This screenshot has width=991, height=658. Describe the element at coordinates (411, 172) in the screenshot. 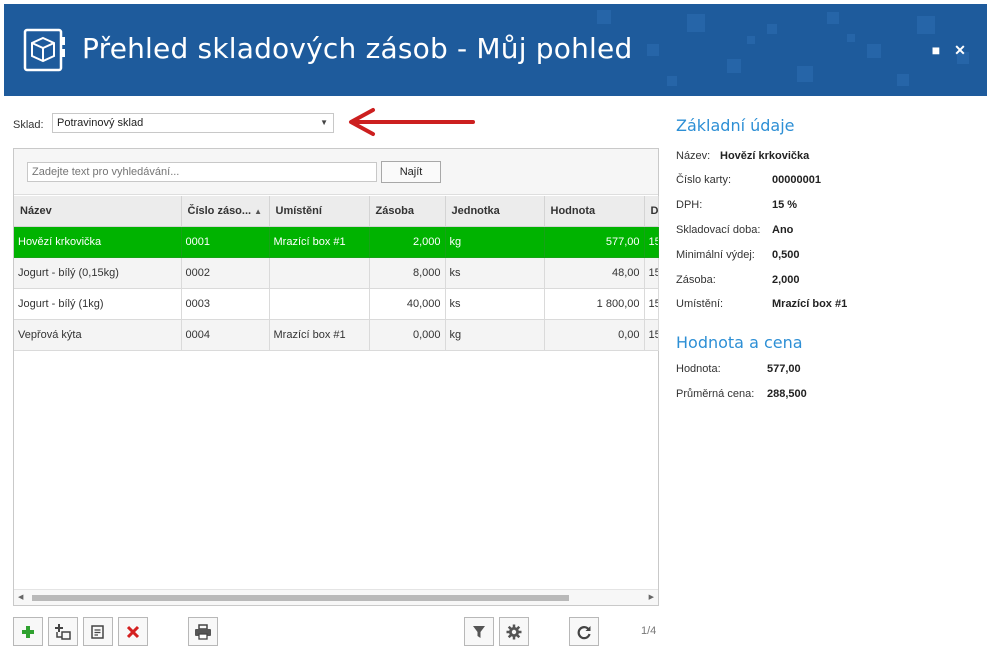

I see `search-button: Najít` at that location.